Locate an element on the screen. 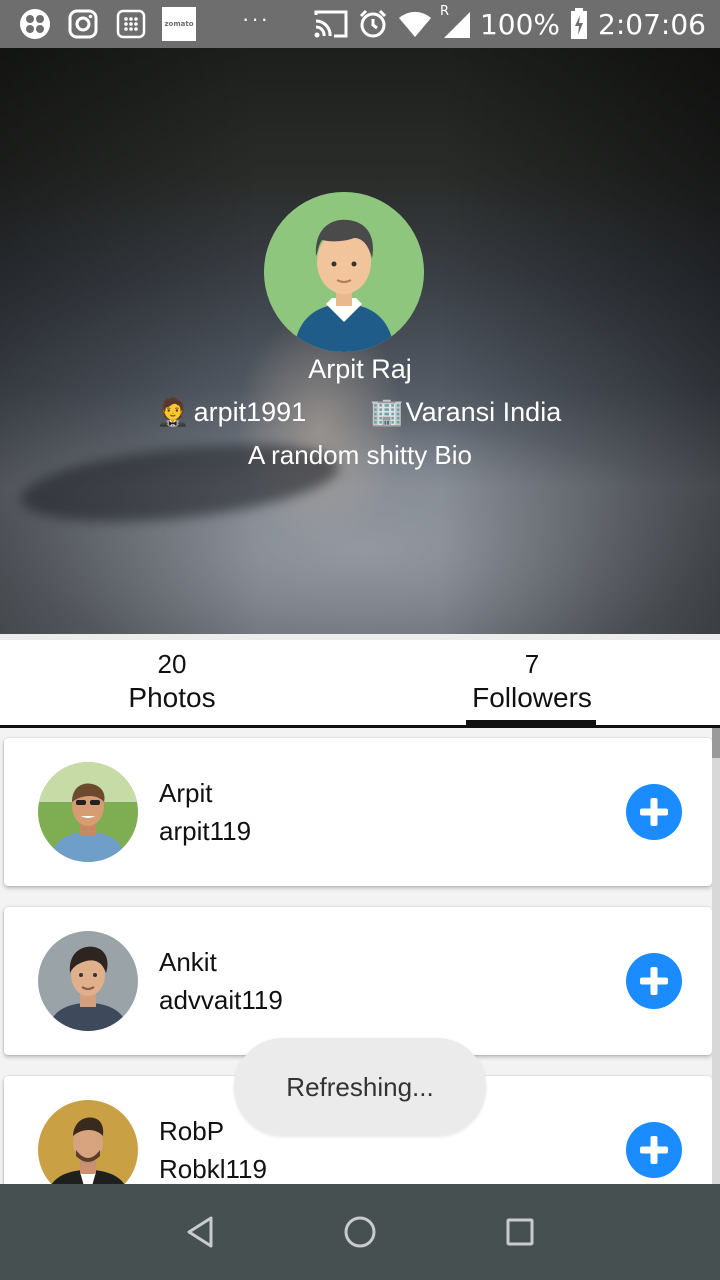 The width and height of the screenshot is (720, 1280). profile-tabs: 20 Photos 7 Followers is located at coordinates (360, 681).